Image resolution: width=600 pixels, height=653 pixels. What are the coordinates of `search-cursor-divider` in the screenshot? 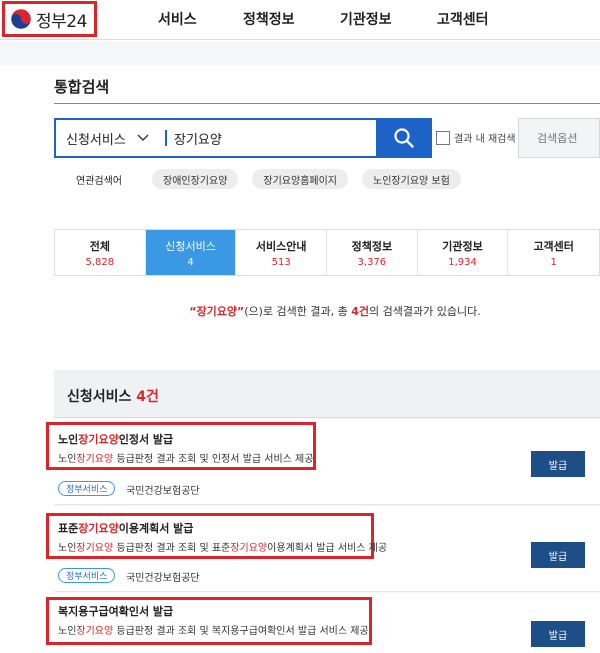 It's located at (166, 138).